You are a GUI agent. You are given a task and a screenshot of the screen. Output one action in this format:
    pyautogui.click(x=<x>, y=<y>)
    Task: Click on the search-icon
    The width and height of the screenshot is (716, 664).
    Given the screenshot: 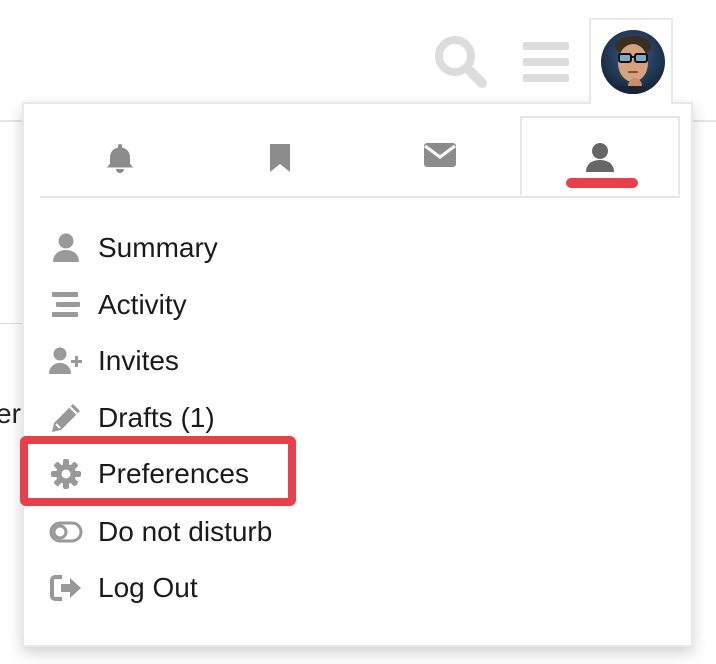 What is the action you would take?
    pyautogui.click(x=460, y=61)
    